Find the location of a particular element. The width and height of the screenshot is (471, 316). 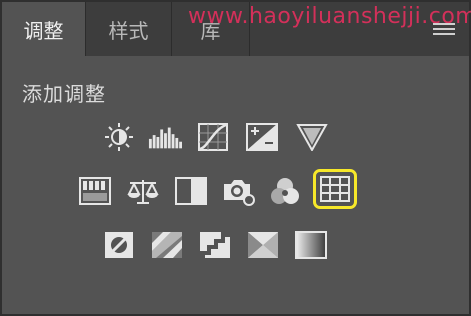

tab-styles: 样式 is located at coordinates (129, 29).